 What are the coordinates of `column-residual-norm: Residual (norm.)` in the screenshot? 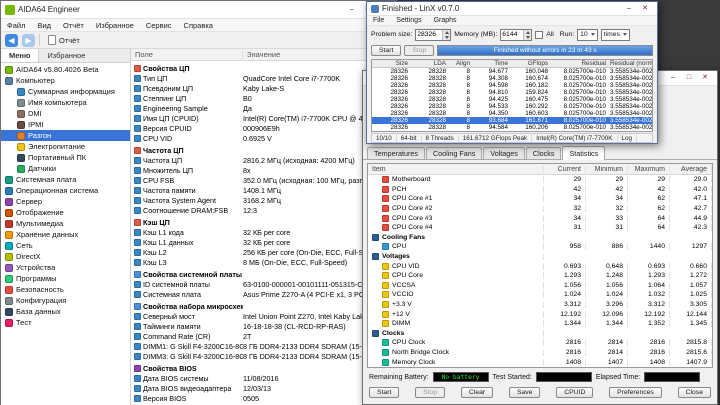 It's located at (630, 63).